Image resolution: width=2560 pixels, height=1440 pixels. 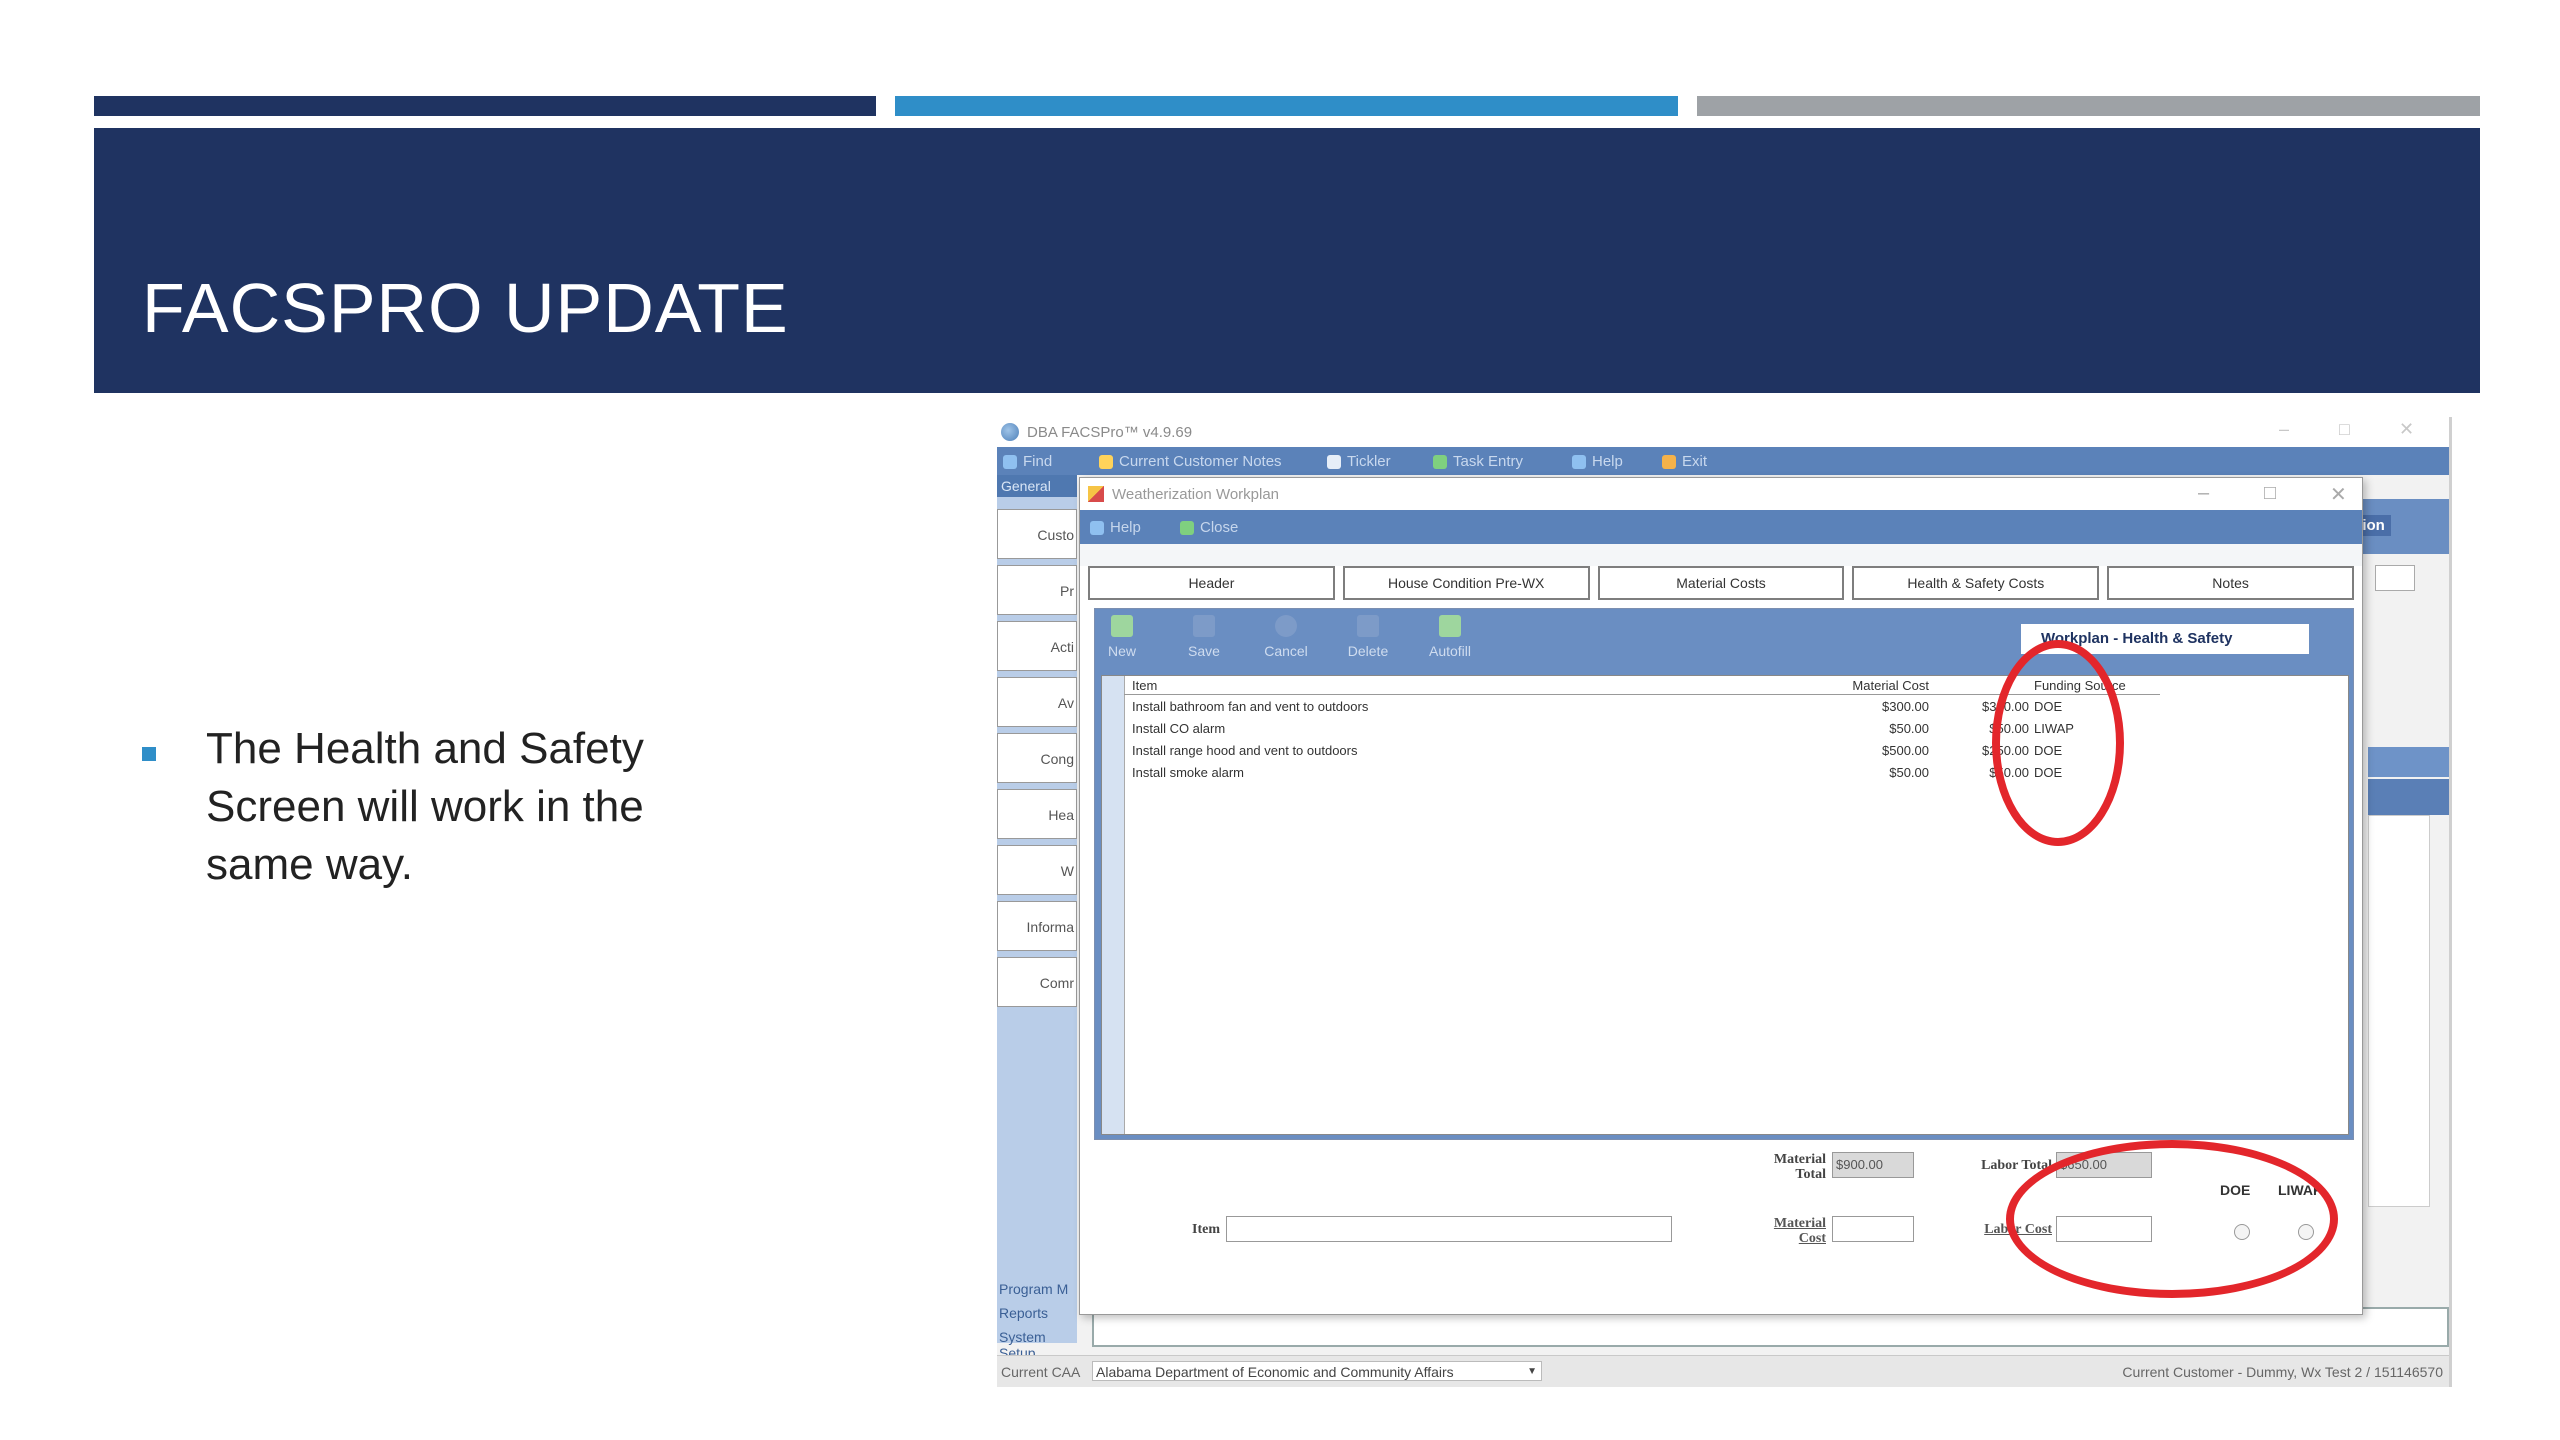 I want to click on nav-button-health: Hea, so click(x=1037, y=814).